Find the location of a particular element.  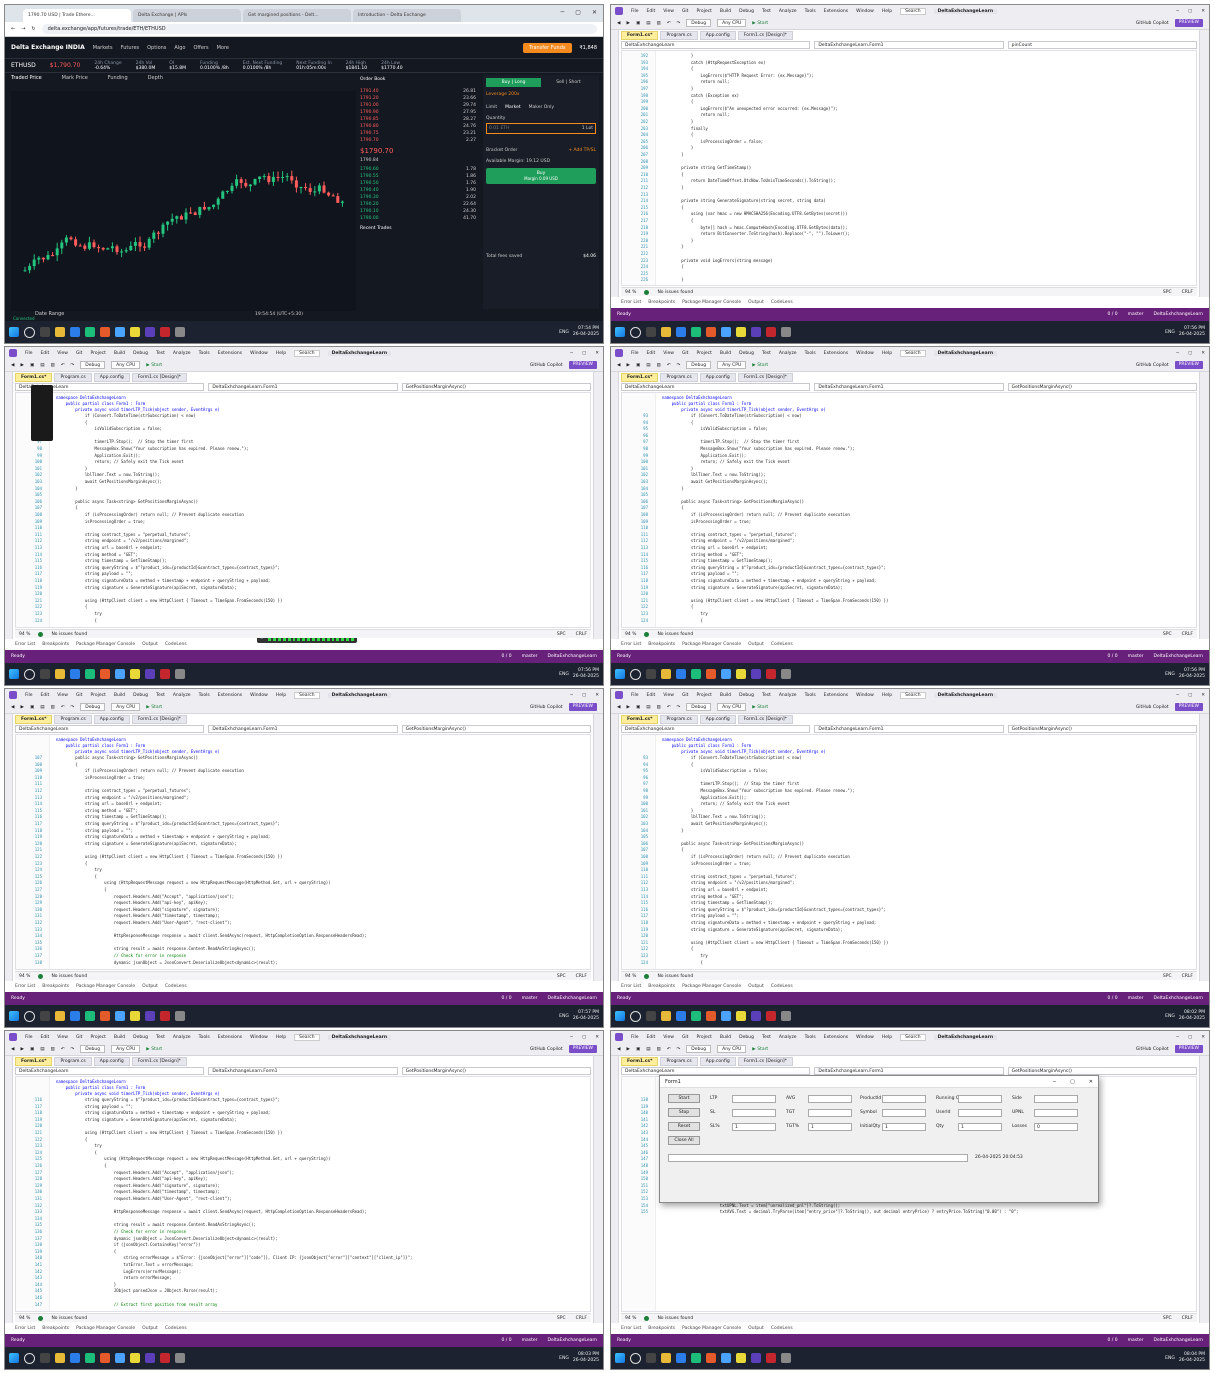

menu-item: Tools is located at coordinates (810, 1037).